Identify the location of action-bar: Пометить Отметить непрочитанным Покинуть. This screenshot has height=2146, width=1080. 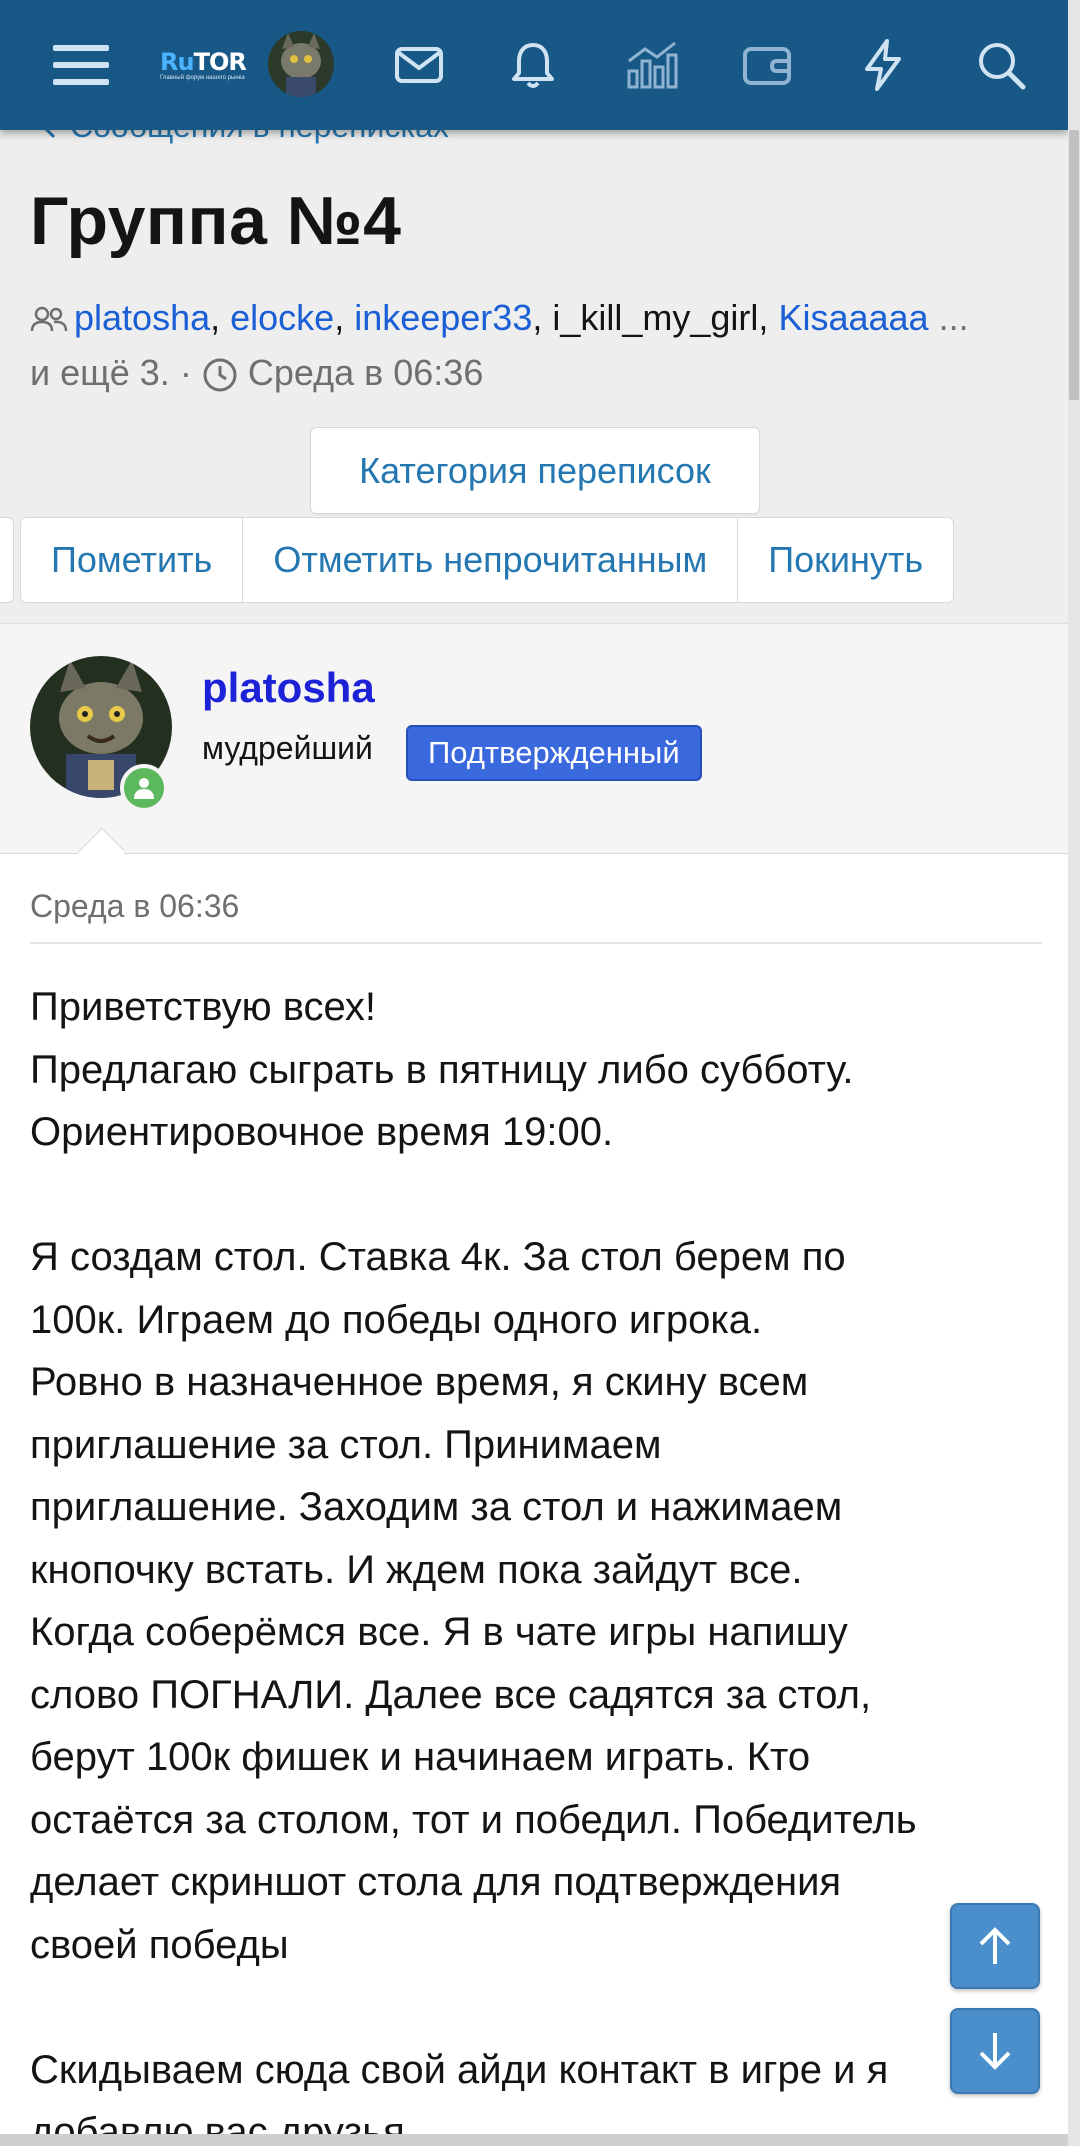
(487, 560).